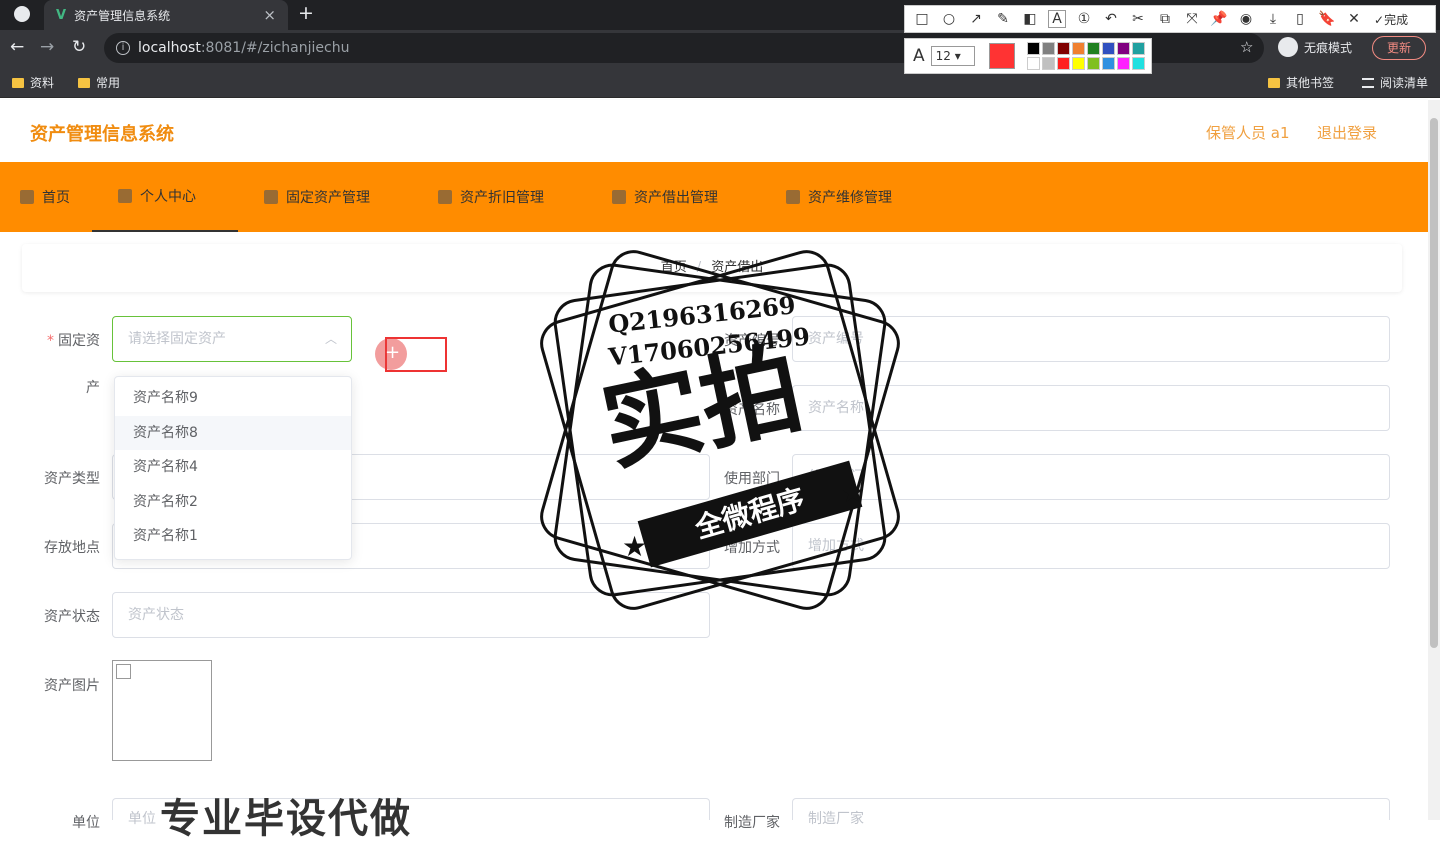  I want to click on bookmark-folder: 资料, so click(33, 82).